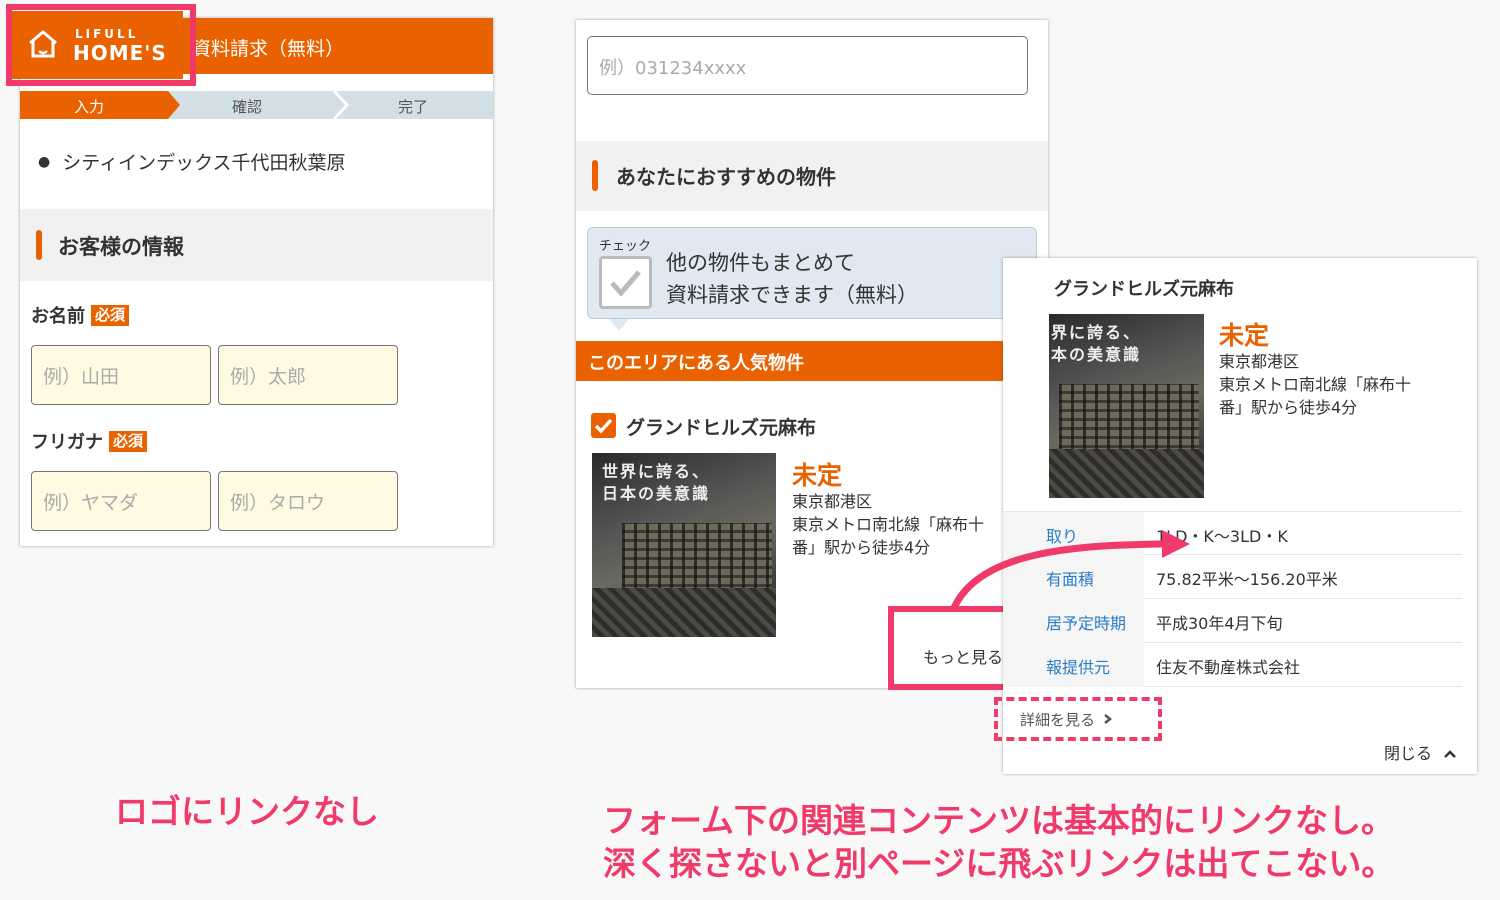  I want to click on property-photo: 世界に誇る、 日本の美意識, so click(684, 545).